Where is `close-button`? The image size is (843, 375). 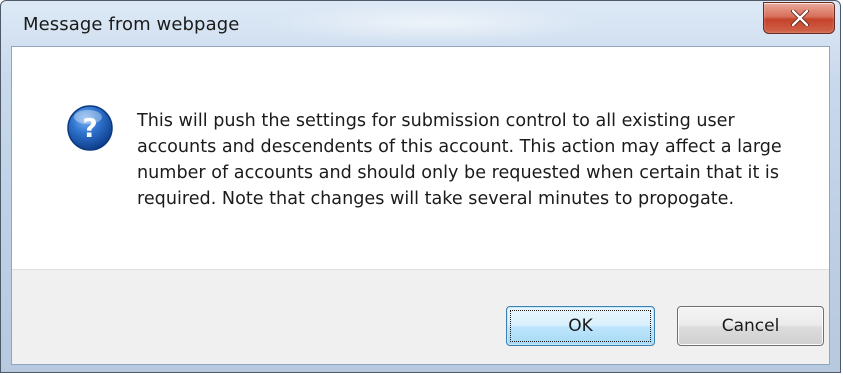
close-button is located at coordinates (799, 18).